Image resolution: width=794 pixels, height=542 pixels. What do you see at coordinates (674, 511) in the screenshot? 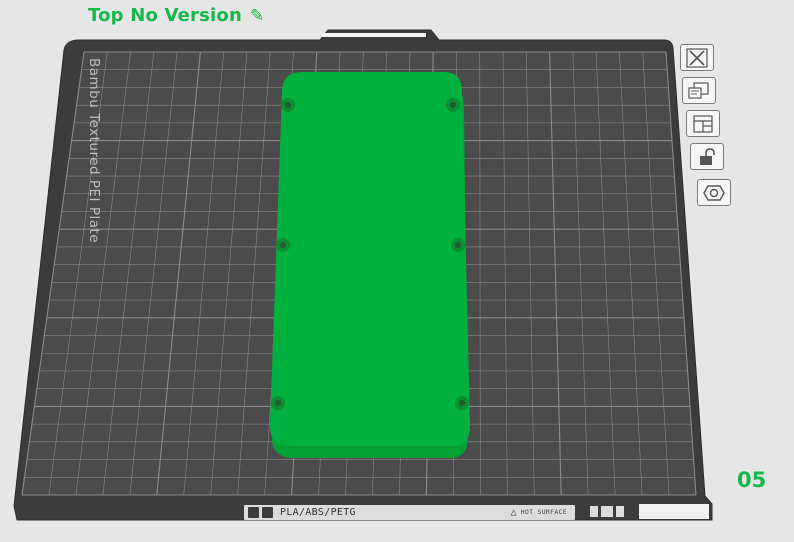
I see `plate-grip-tab` at bounding box center [674, 511].